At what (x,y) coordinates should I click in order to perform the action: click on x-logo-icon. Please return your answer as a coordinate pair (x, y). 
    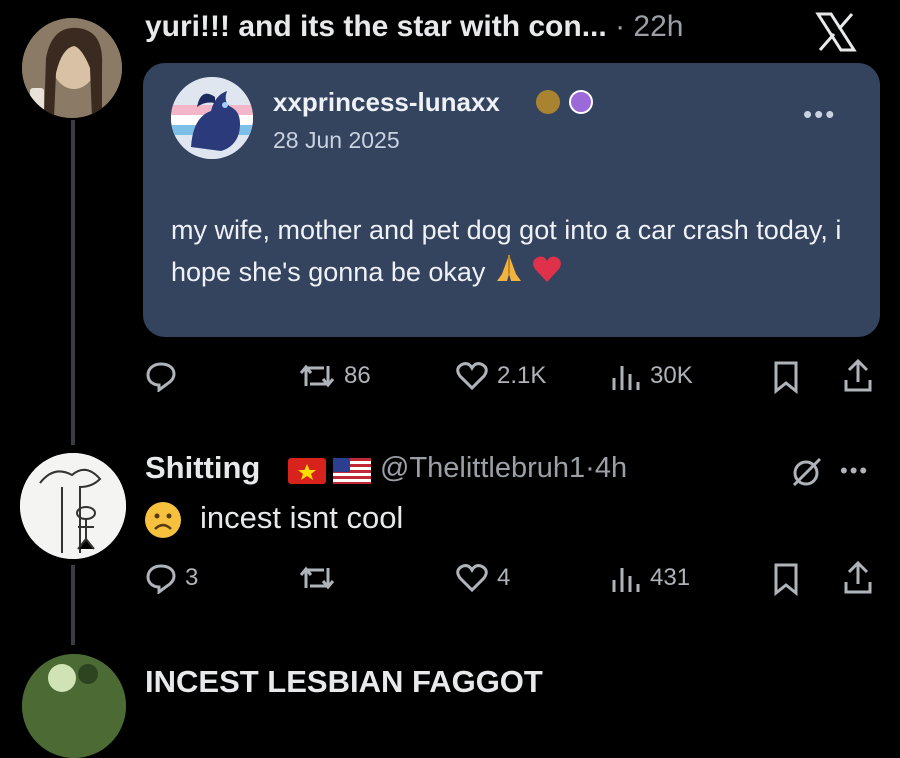
    Looking at the image, I should click on (836, 32).